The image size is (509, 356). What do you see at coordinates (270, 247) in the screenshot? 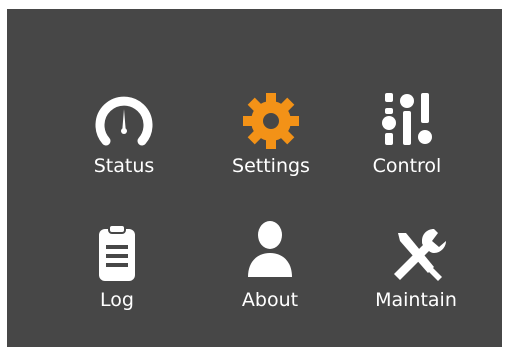
I see `user-icon` at bounding box center [270, 247].